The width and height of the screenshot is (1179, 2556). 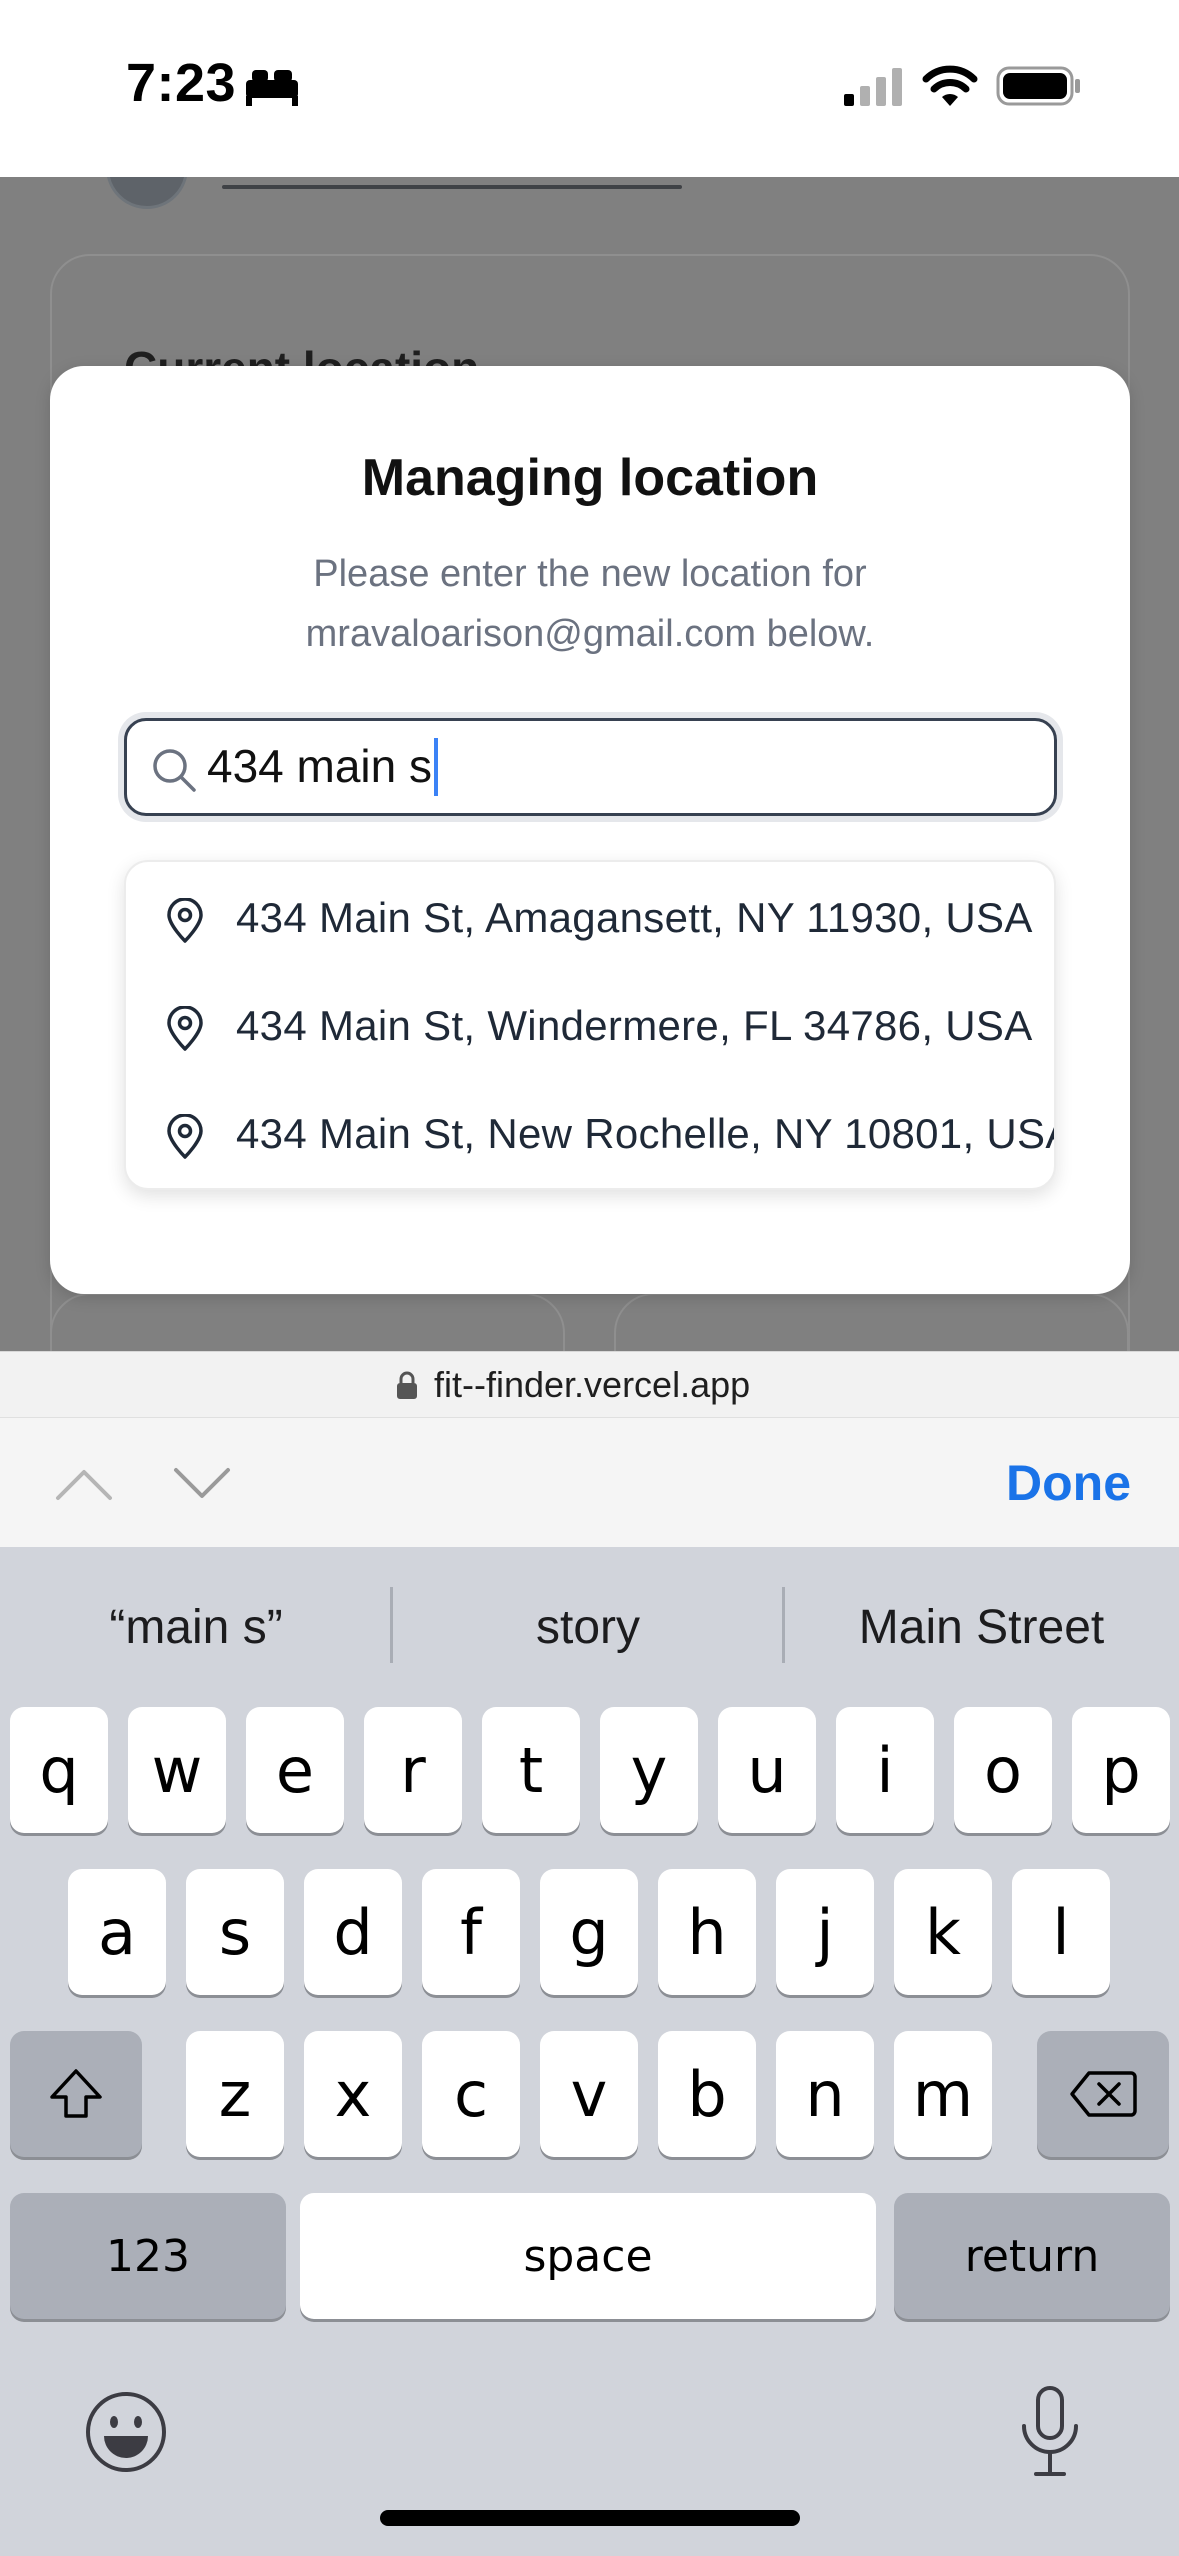 I want to click on bottom-card-right, so click(x=871, y=1322).